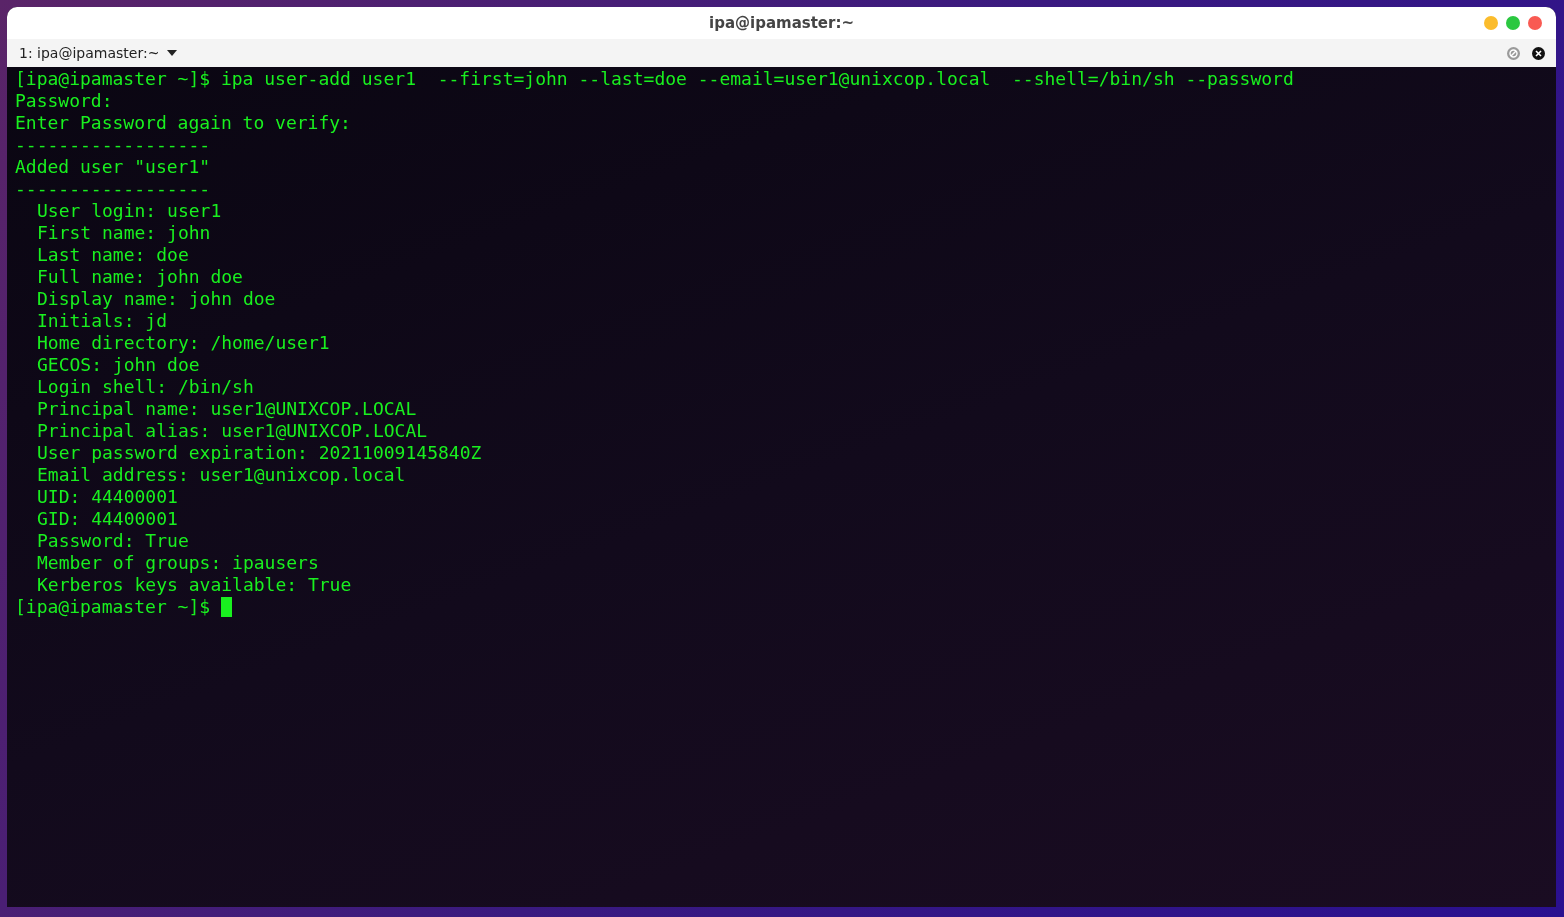 The image size is (1564, 917). What do you see at coordinates (221, 475) in the screenshot?
I see `output-line: Email address: user1@unixcop.local` at bounding box center [221, 475].